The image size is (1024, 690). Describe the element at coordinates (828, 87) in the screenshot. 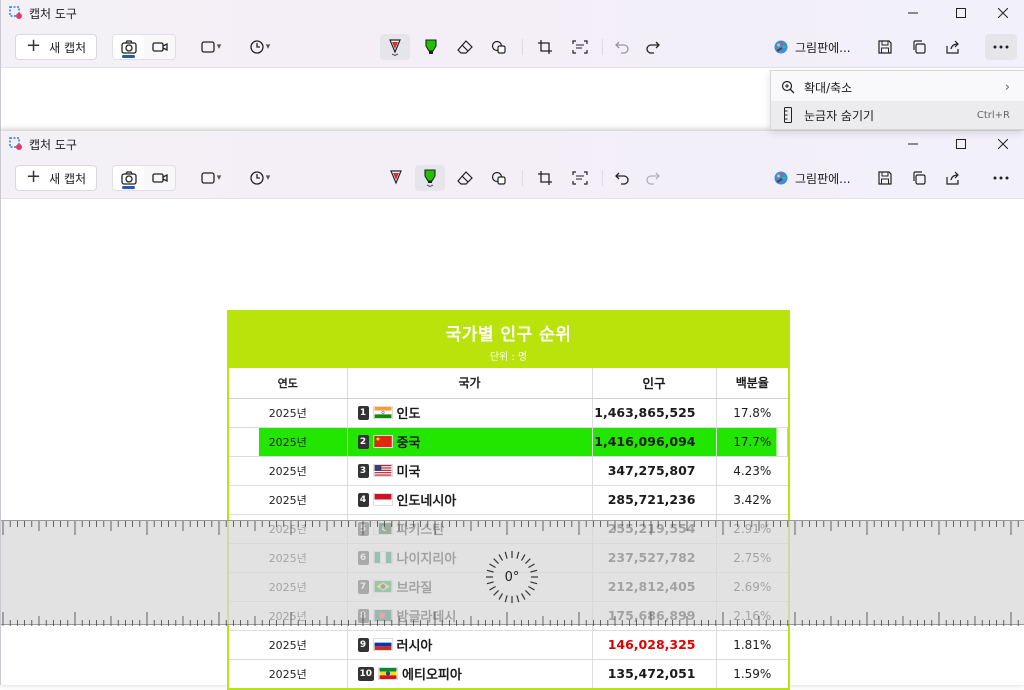

I see `menu-item-label: 확대/축소` at that location.